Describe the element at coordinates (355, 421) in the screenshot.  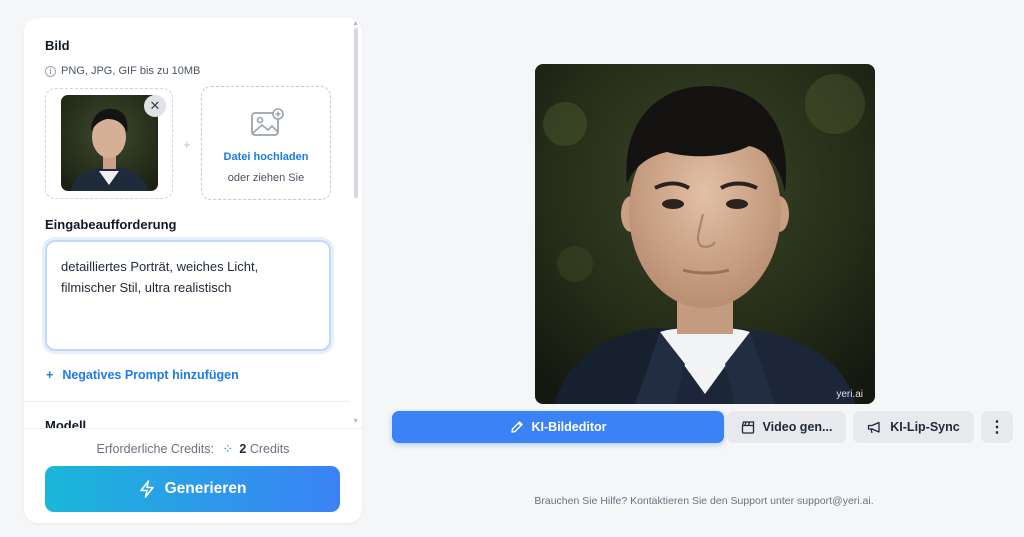
I see `scroll-down-arrow-icon: ▼` at that location.